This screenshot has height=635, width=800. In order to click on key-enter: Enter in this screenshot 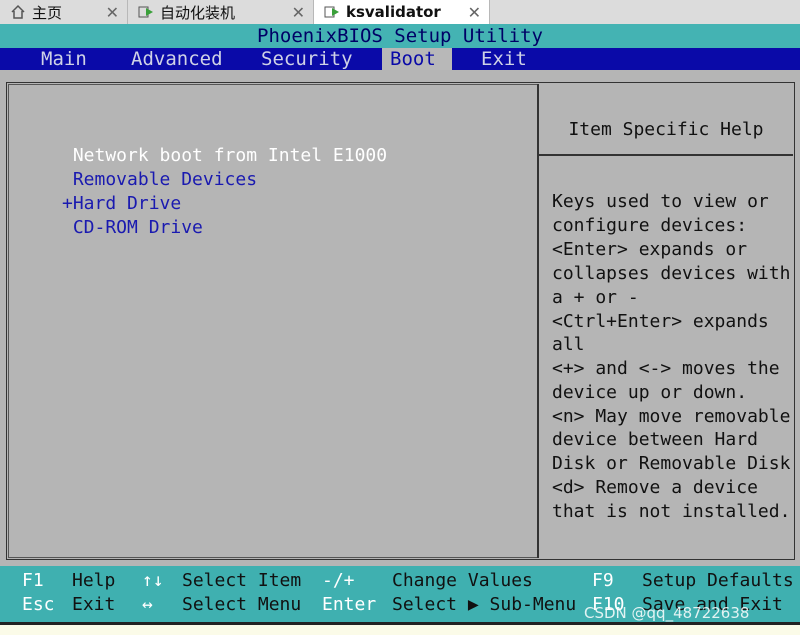, I will do `click(349, 604)`.